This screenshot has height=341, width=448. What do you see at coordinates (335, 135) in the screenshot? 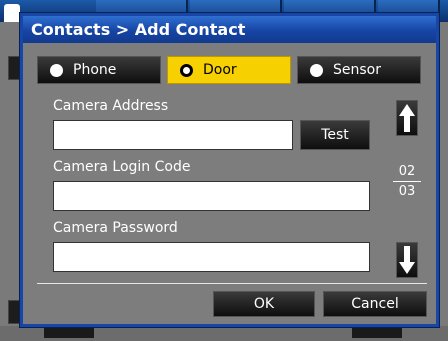
I see `test-button: Test` at bounding box center [335, 135].